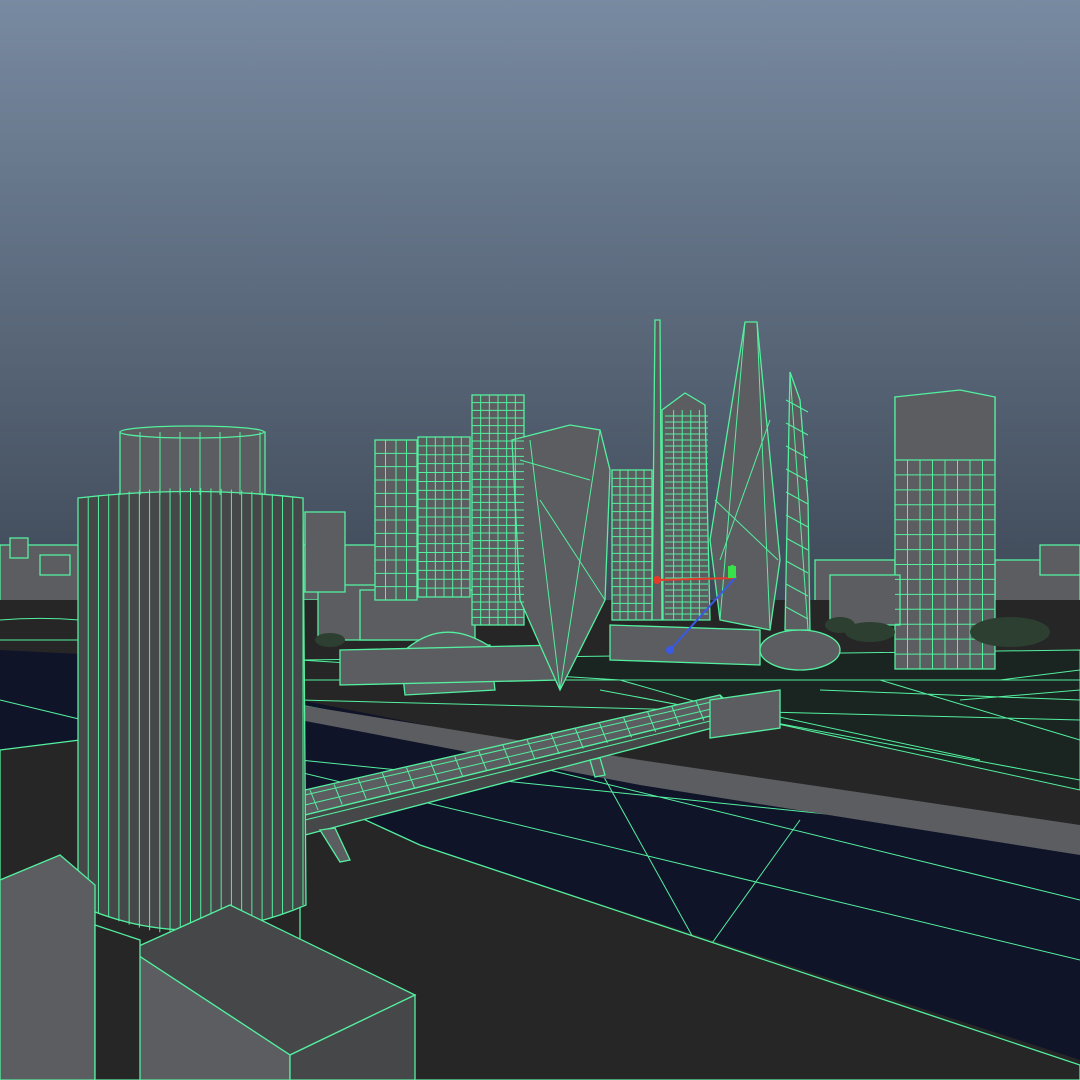  What do you see at coordinates (945, 425) in the screenshot?
I see `slab-top` at bounding box center [945, 425].